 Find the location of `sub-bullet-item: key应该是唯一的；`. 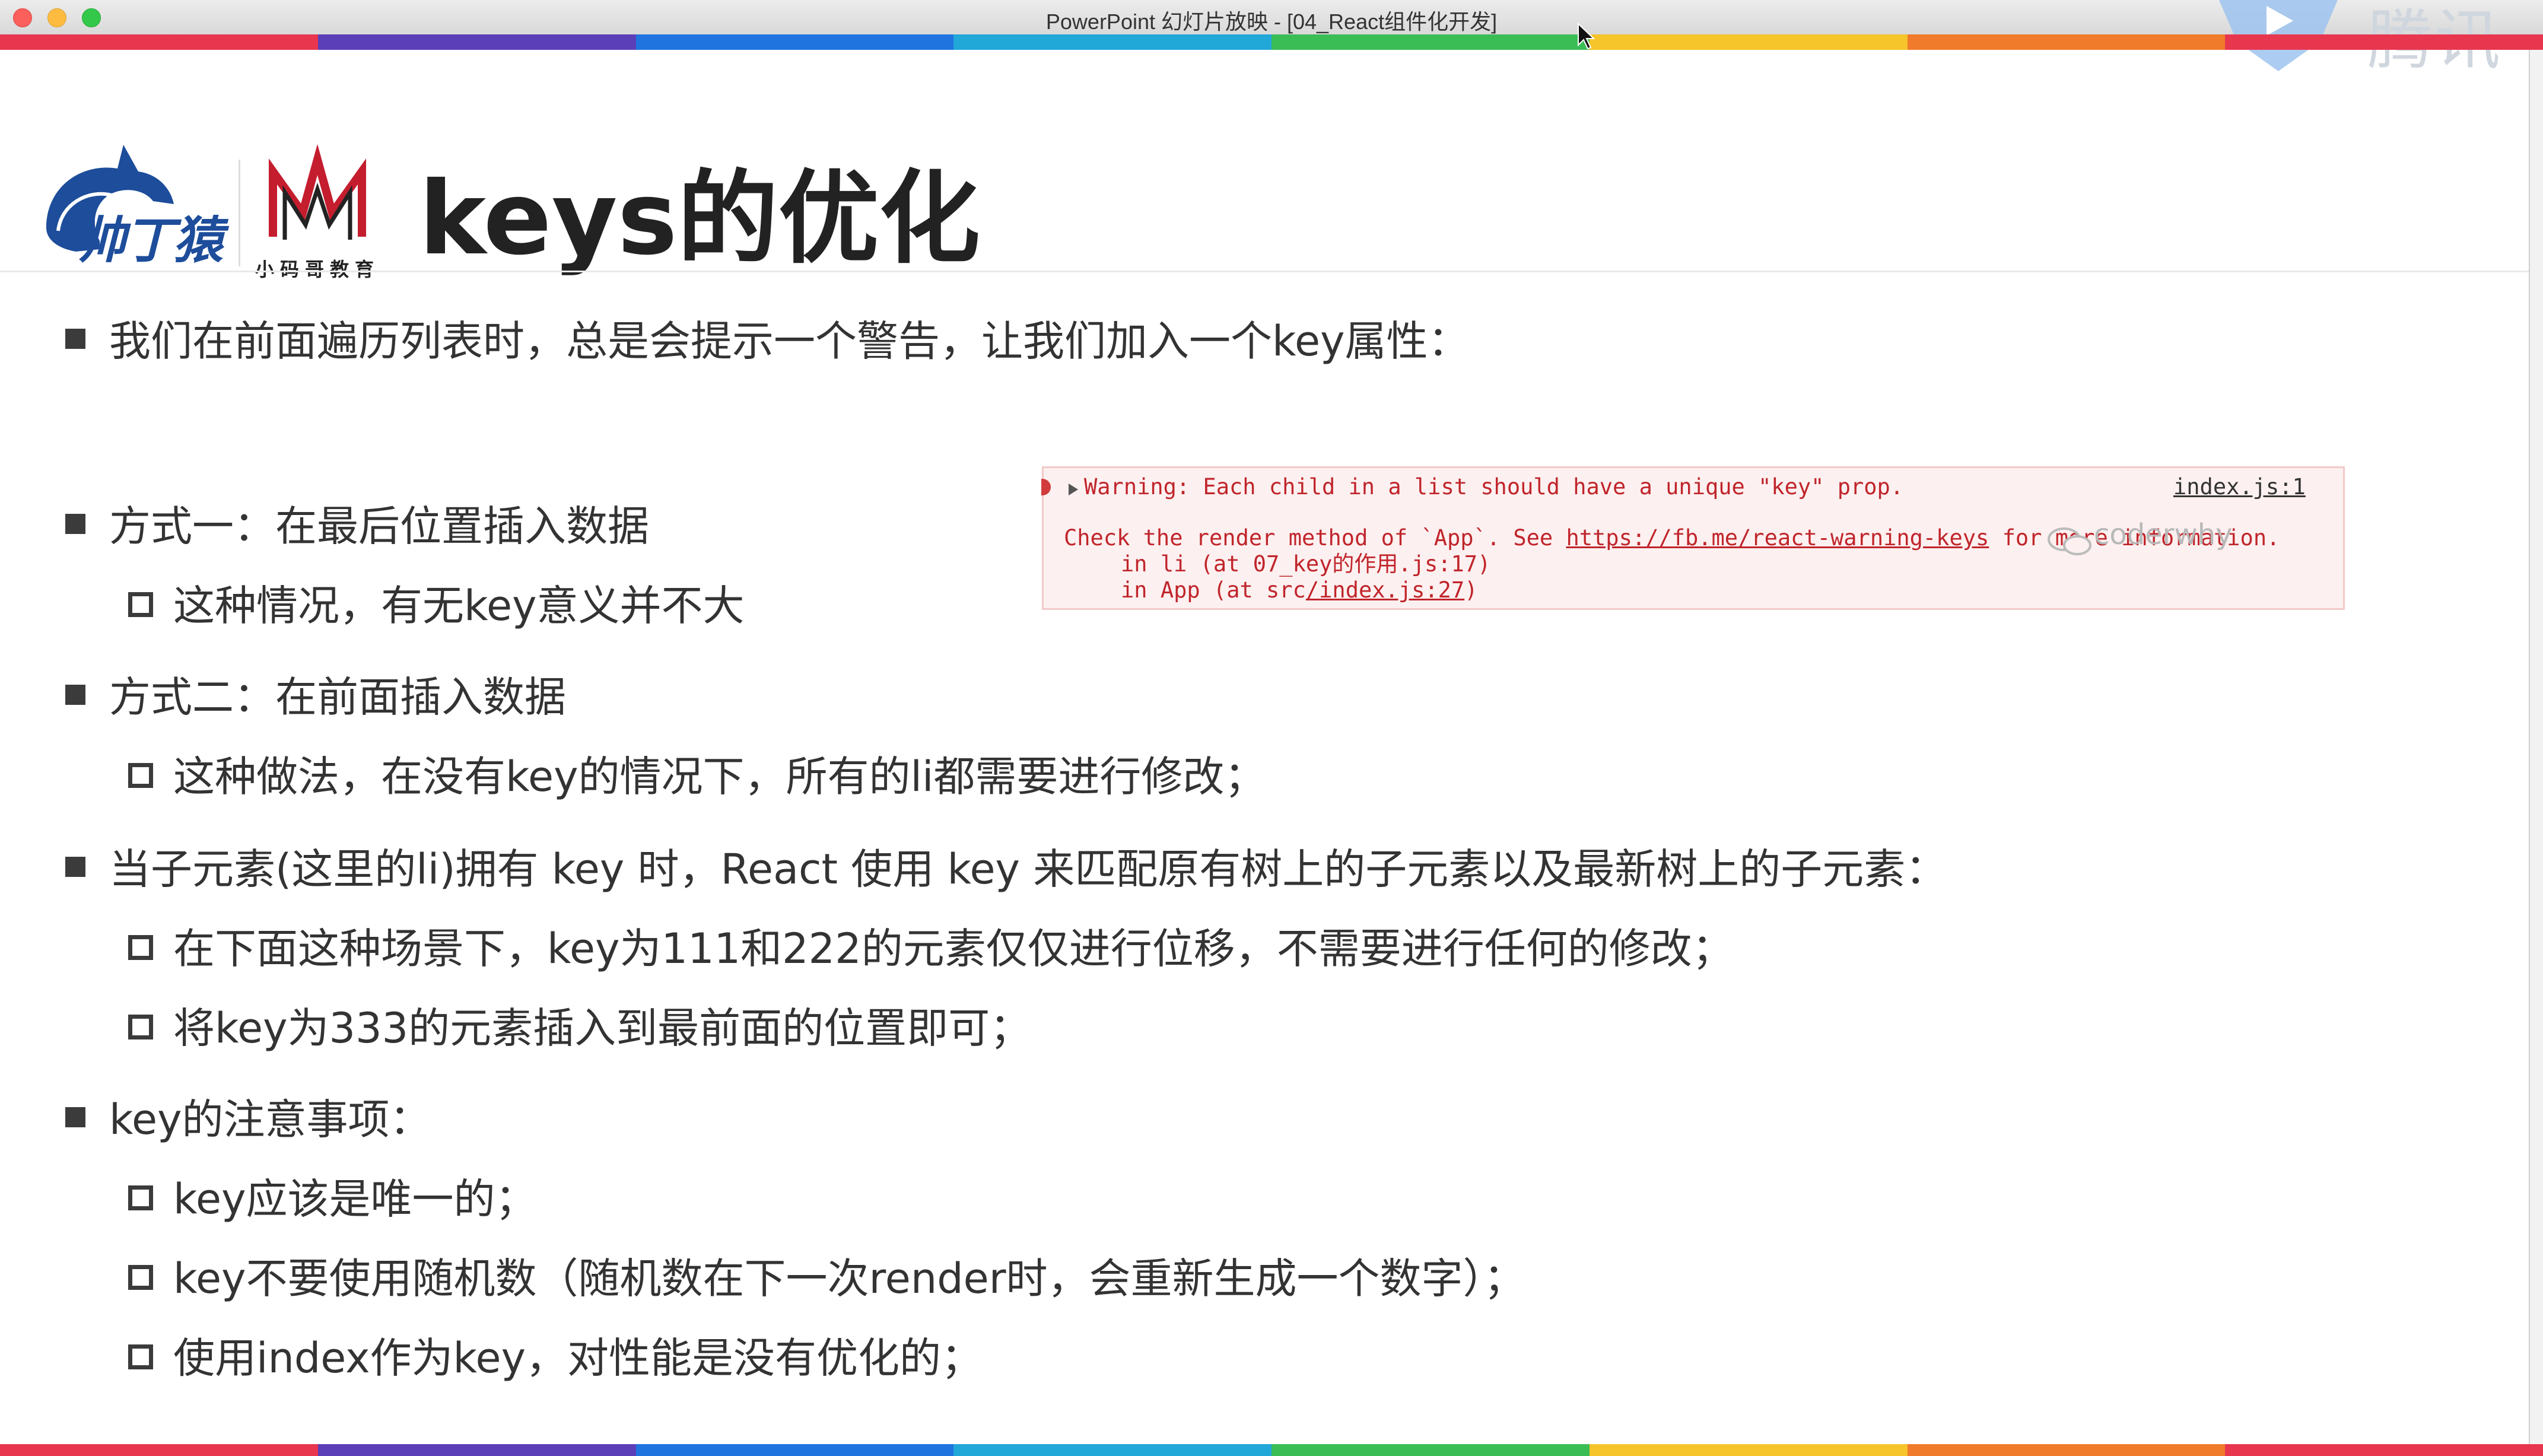

sub-bullet-item: key应该是唯一的； is located at coordinates (332, 1199).